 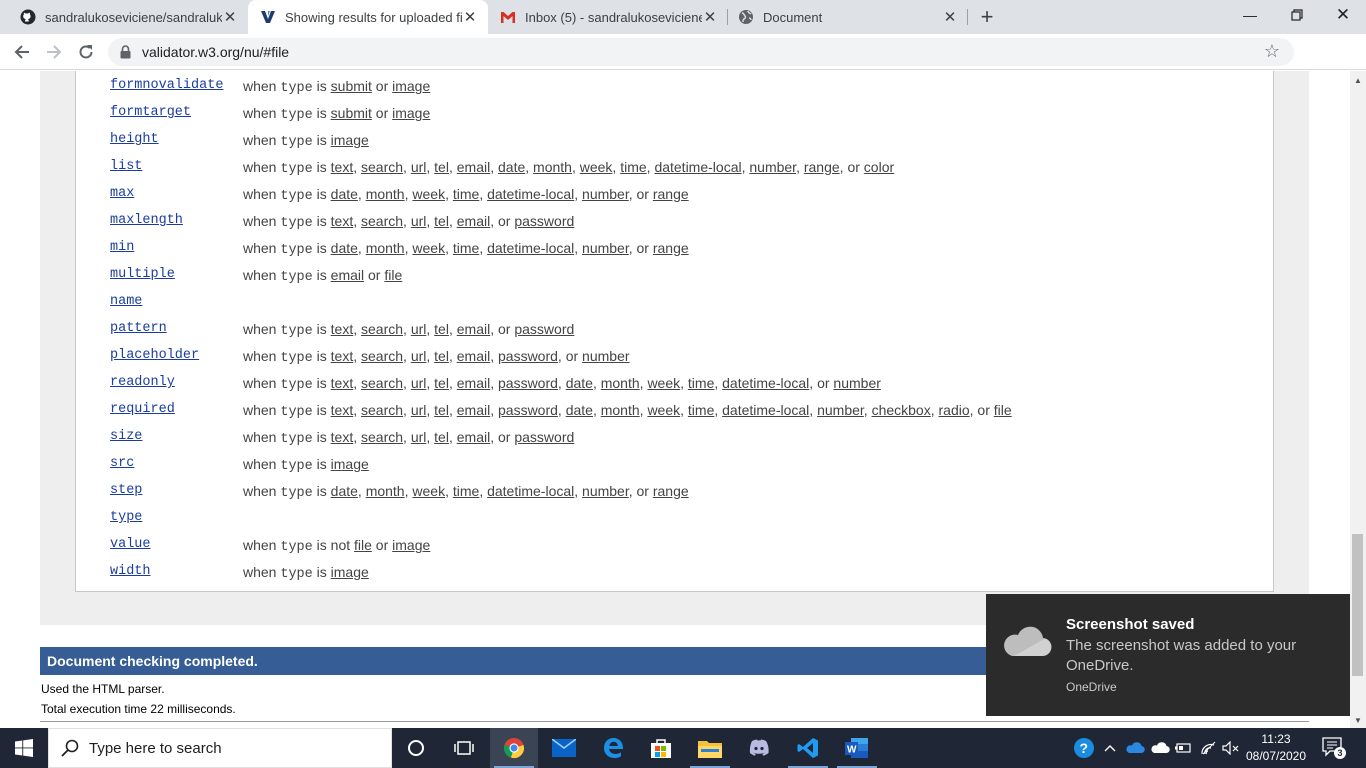 I want to click on attribute-name-link: max, so click(x=122, y=193).